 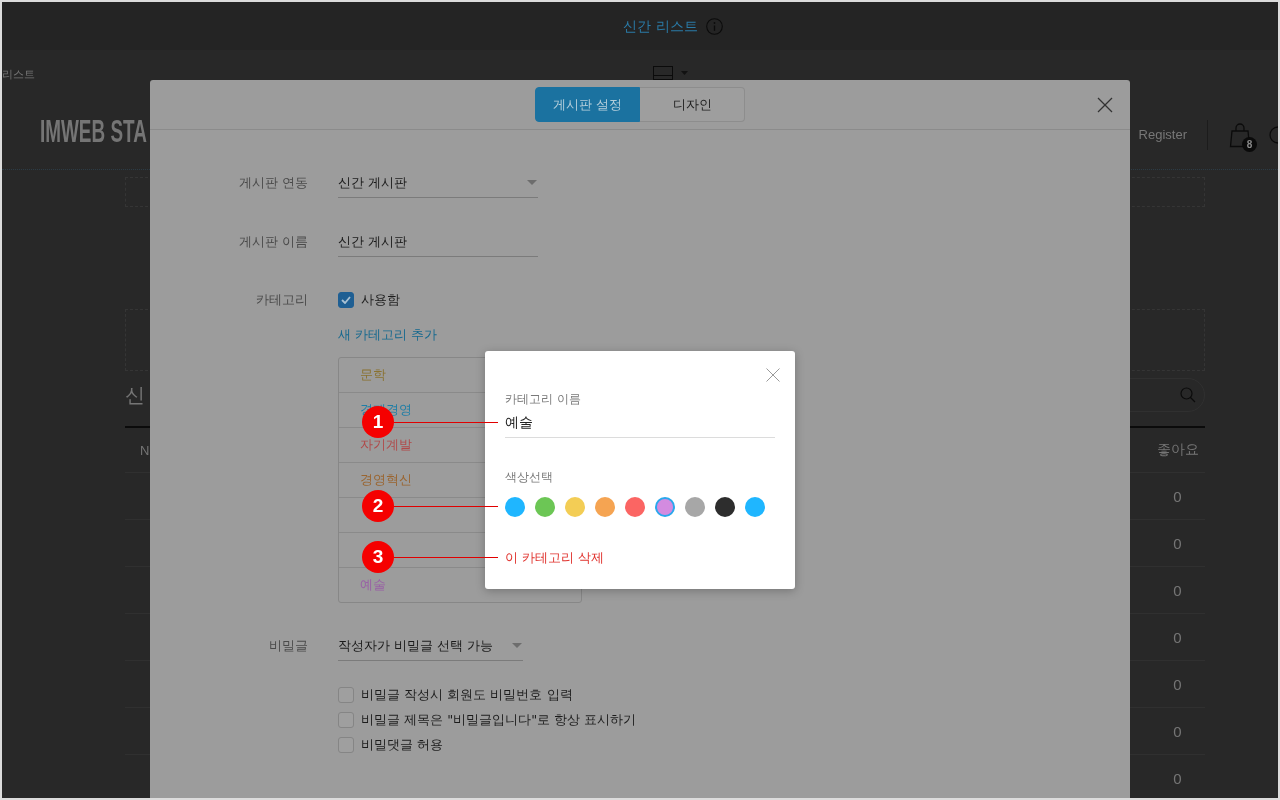 I want to click on select-field: 신간 게시판, so click(x=438, y=183).